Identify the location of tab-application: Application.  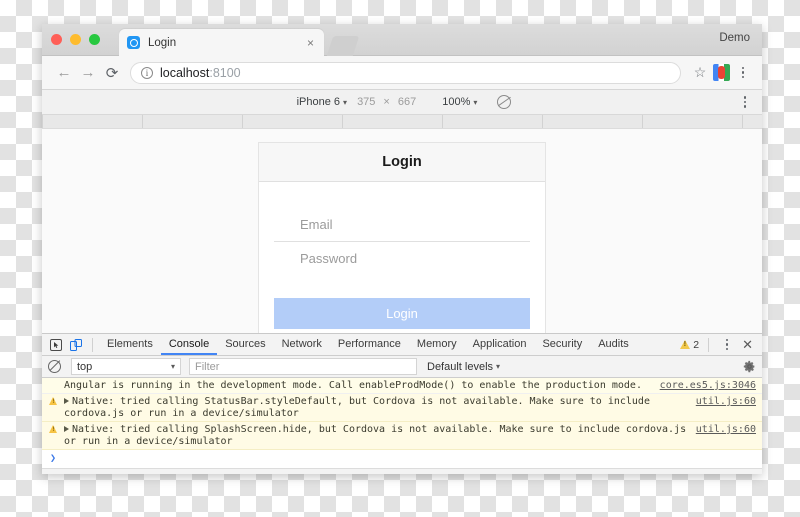
(500, 344).